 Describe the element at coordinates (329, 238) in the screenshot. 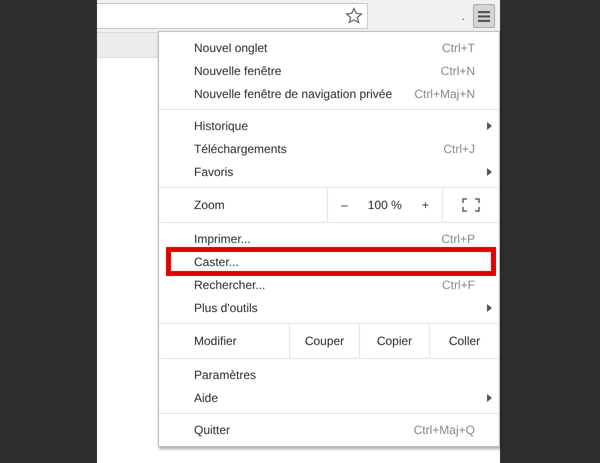

I see `menu-item: Imprimer... Ctrl+P` at that location.